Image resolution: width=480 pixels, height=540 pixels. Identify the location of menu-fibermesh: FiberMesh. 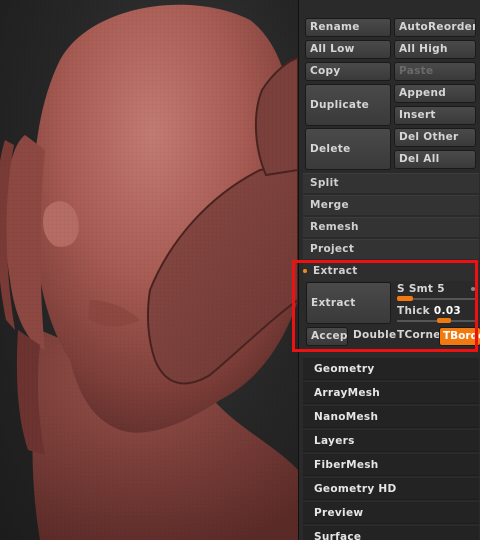
(391, 465).